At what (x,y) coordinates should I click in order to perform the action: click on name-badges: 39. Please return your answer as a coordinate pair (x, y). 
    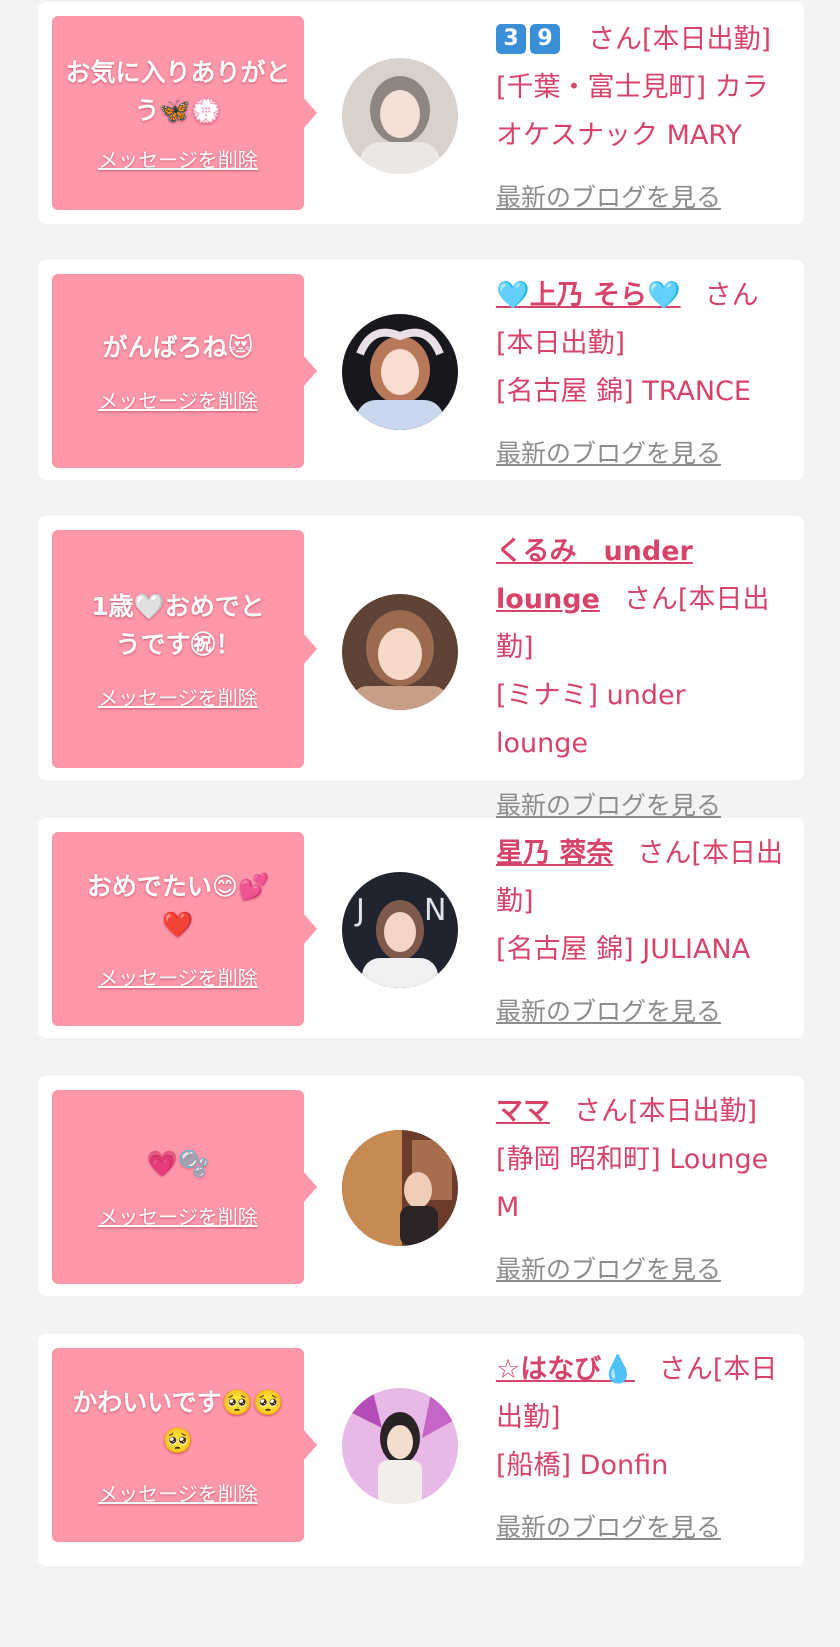
    Looking at the image, I should click on (530, 39).